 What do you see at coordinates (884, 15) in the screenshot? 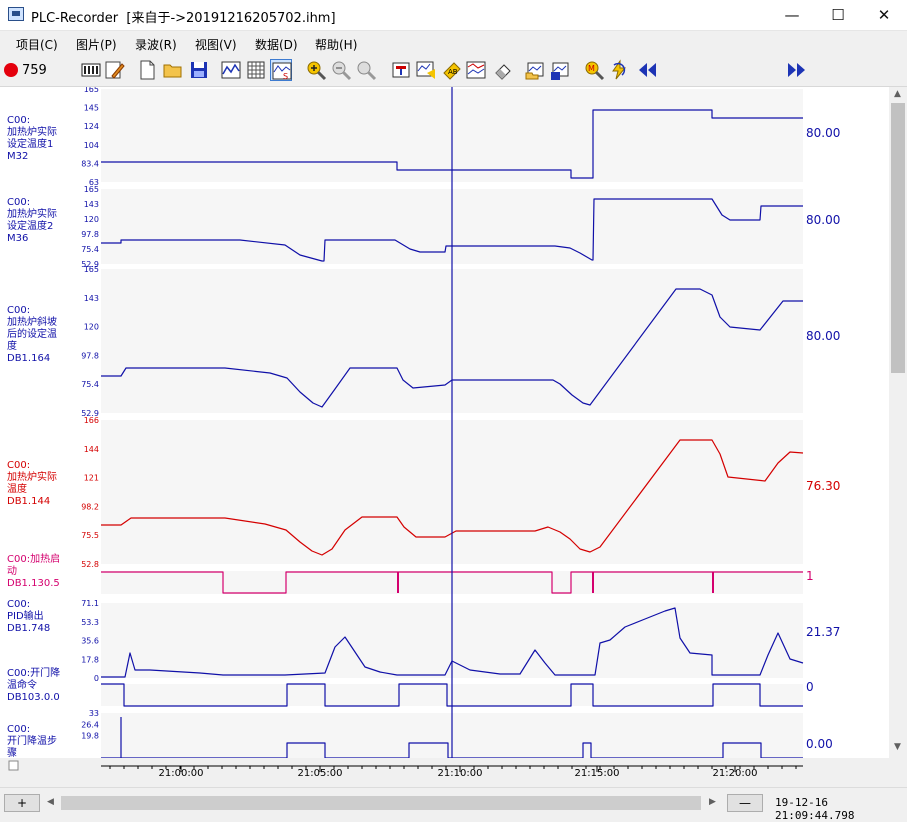
I see `close-button: ✕` at bounding box center [884, 15].